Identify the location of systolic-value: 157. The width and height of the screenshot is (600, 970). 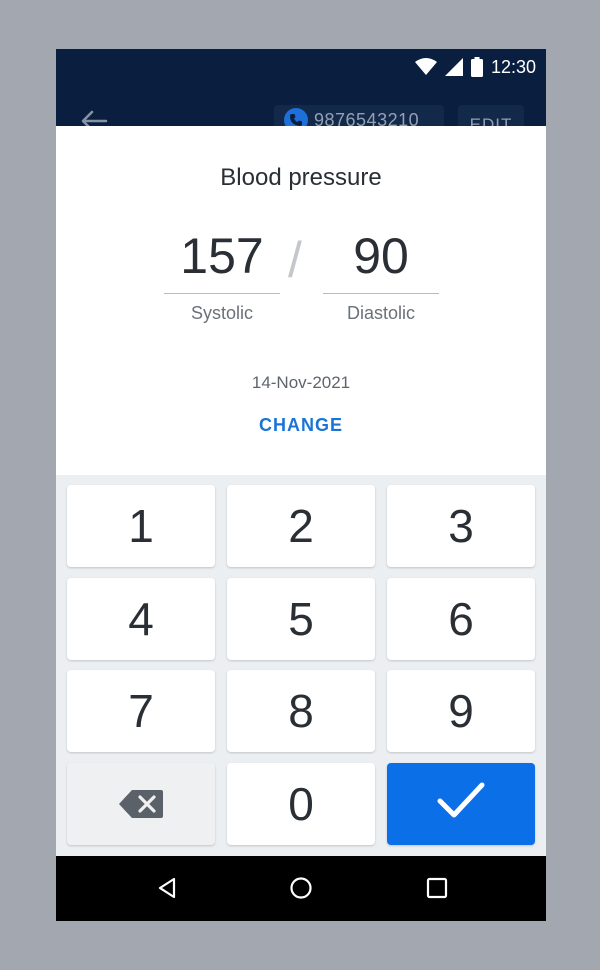
(222, 256).